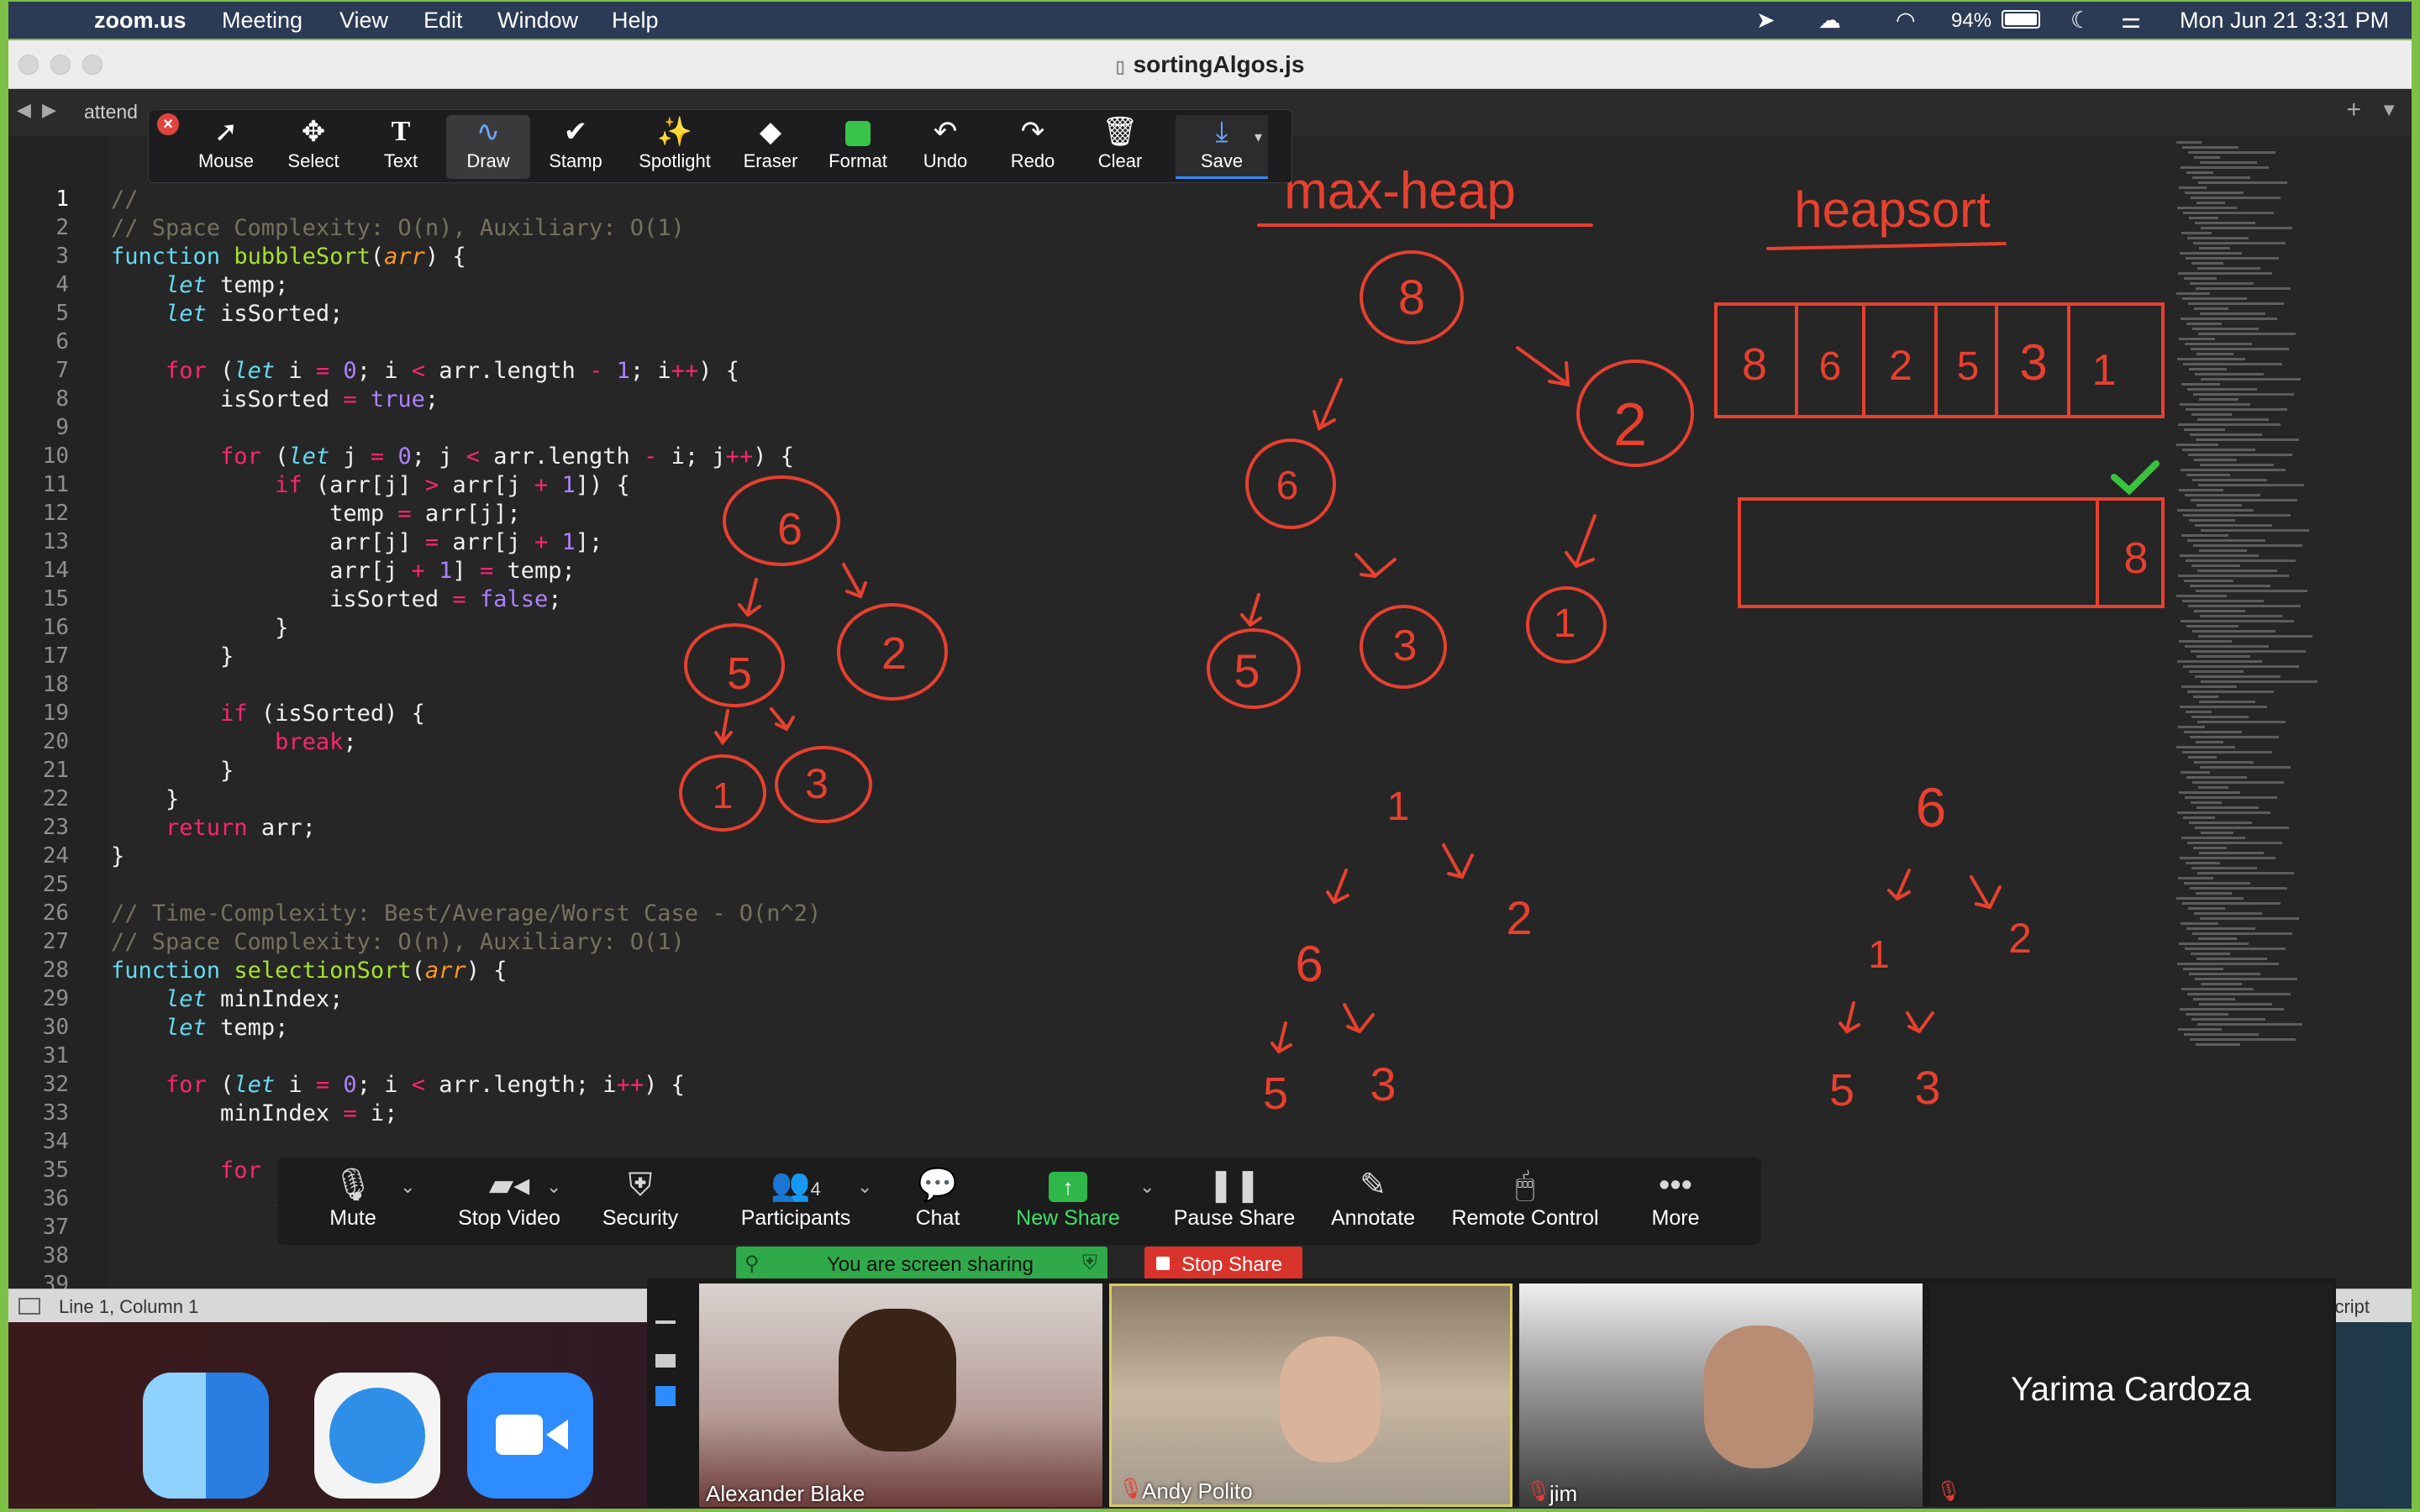  I want to click on array-top-cell-2: 6, so click(1830, 366).